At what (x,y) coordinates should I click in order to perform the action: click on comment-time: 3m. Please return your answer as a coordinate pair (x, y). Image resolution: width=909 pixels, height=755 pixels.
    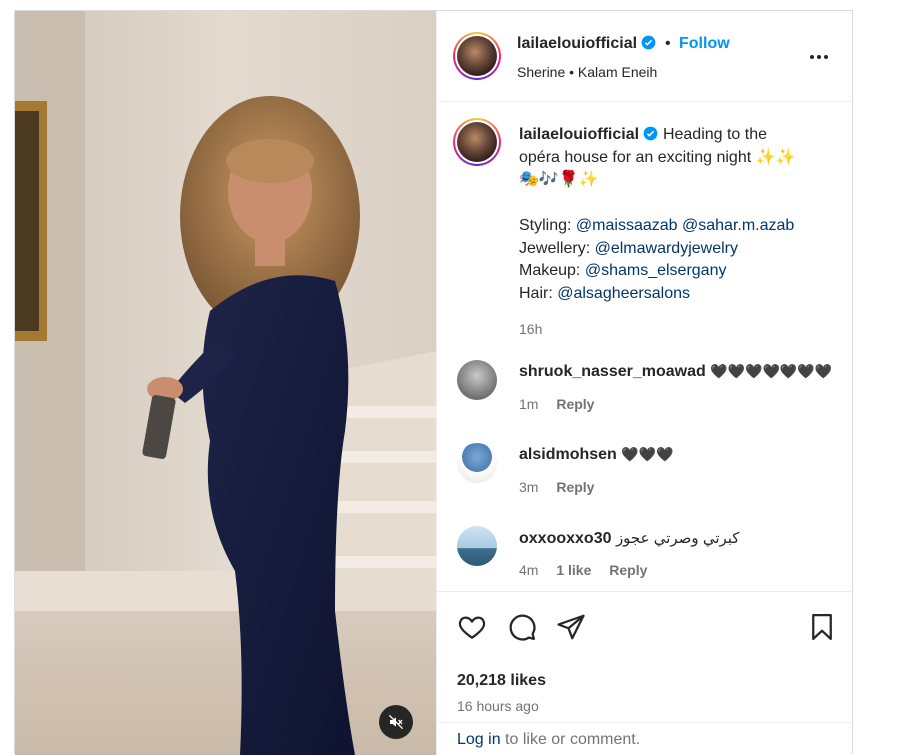
    Looking at the image, I should click on (528, 487).